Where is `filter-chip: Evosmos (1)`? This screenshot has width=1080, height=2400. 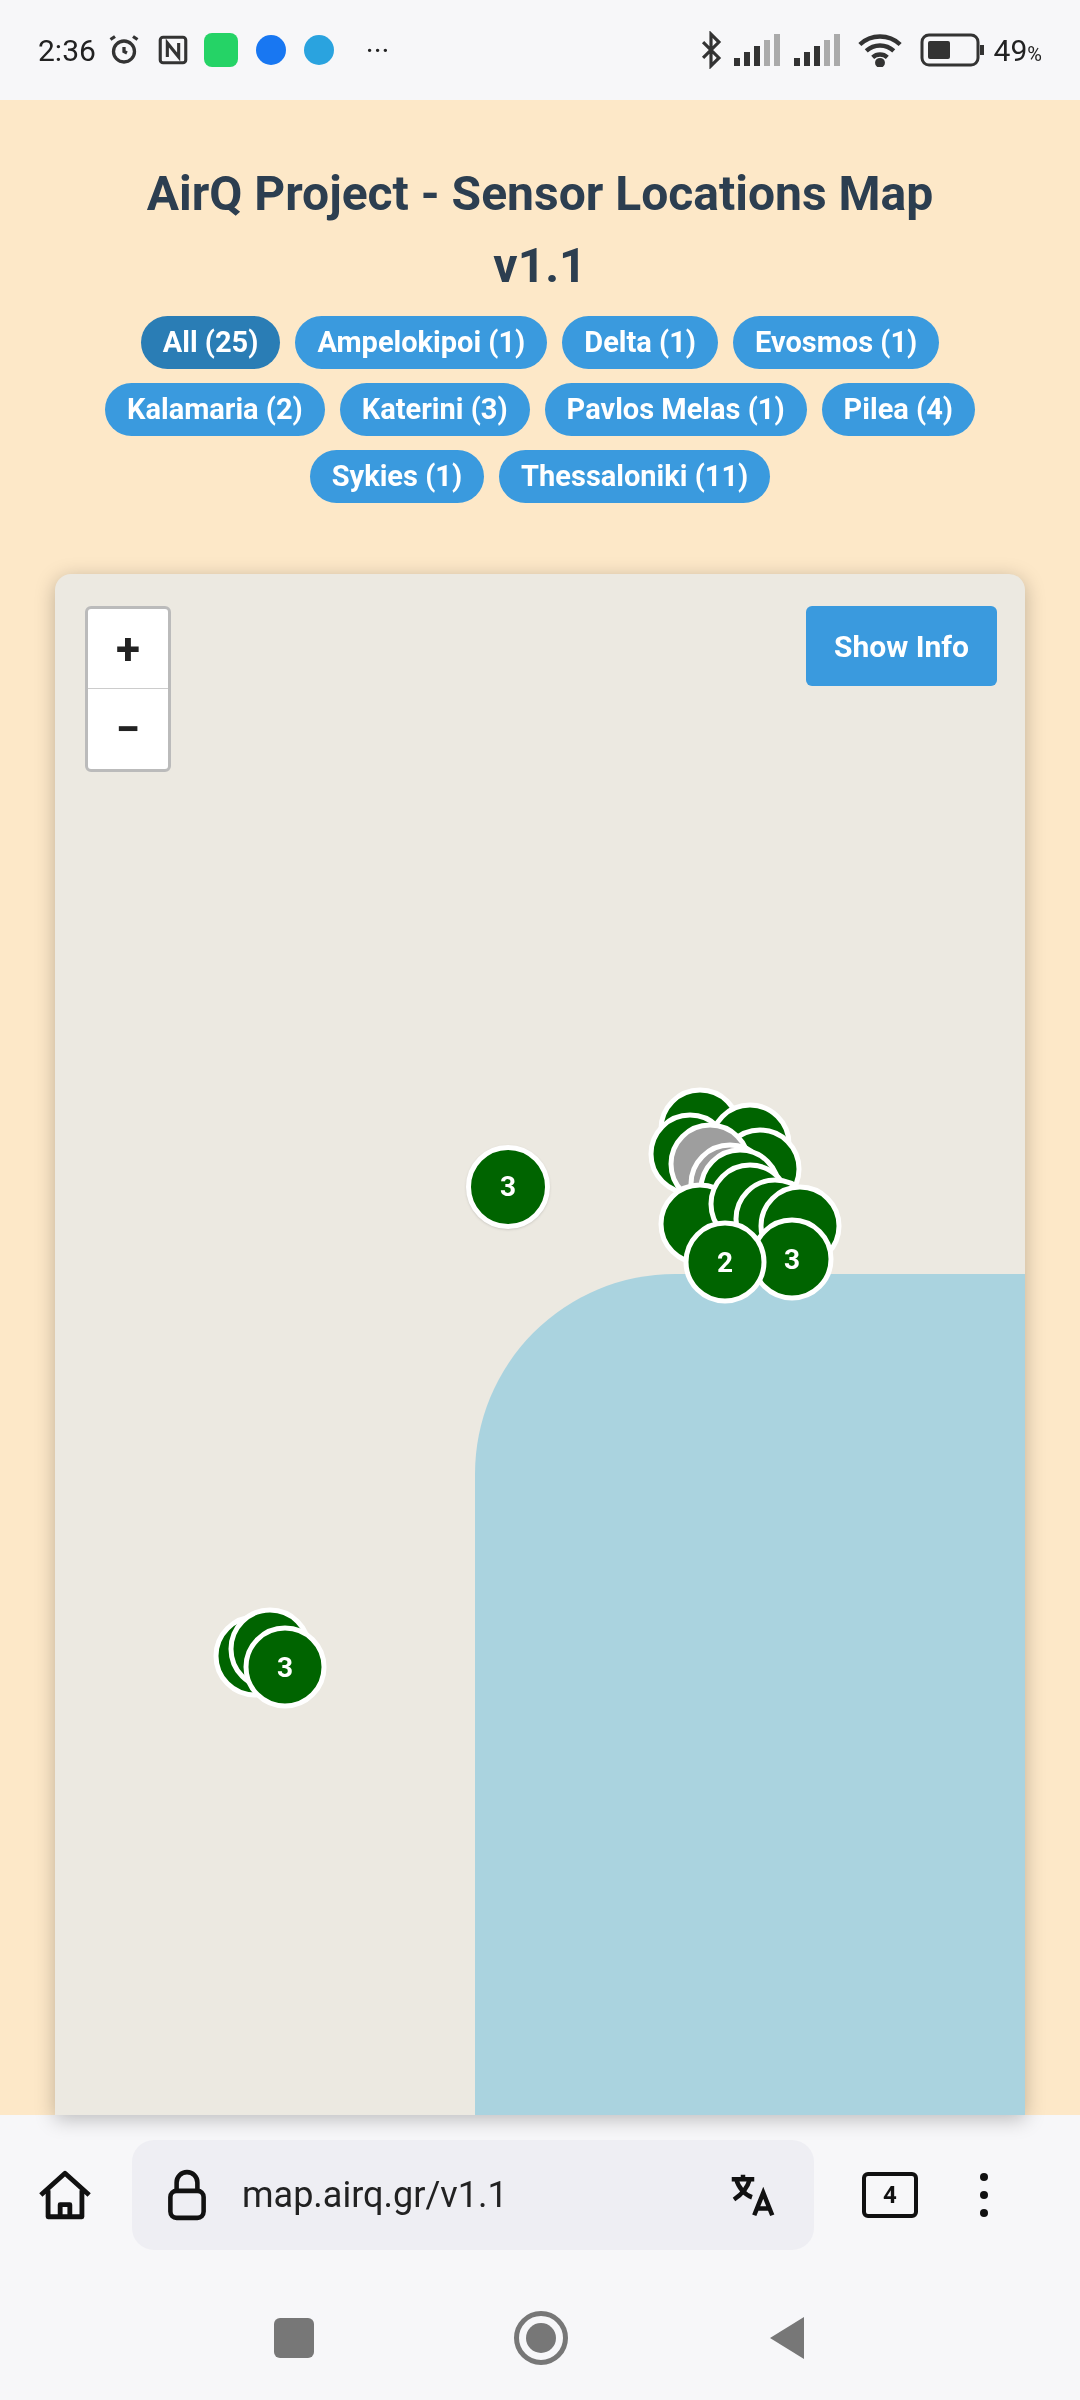
filter-chip: Evosmos (1) is located at coordinates (836, 342).